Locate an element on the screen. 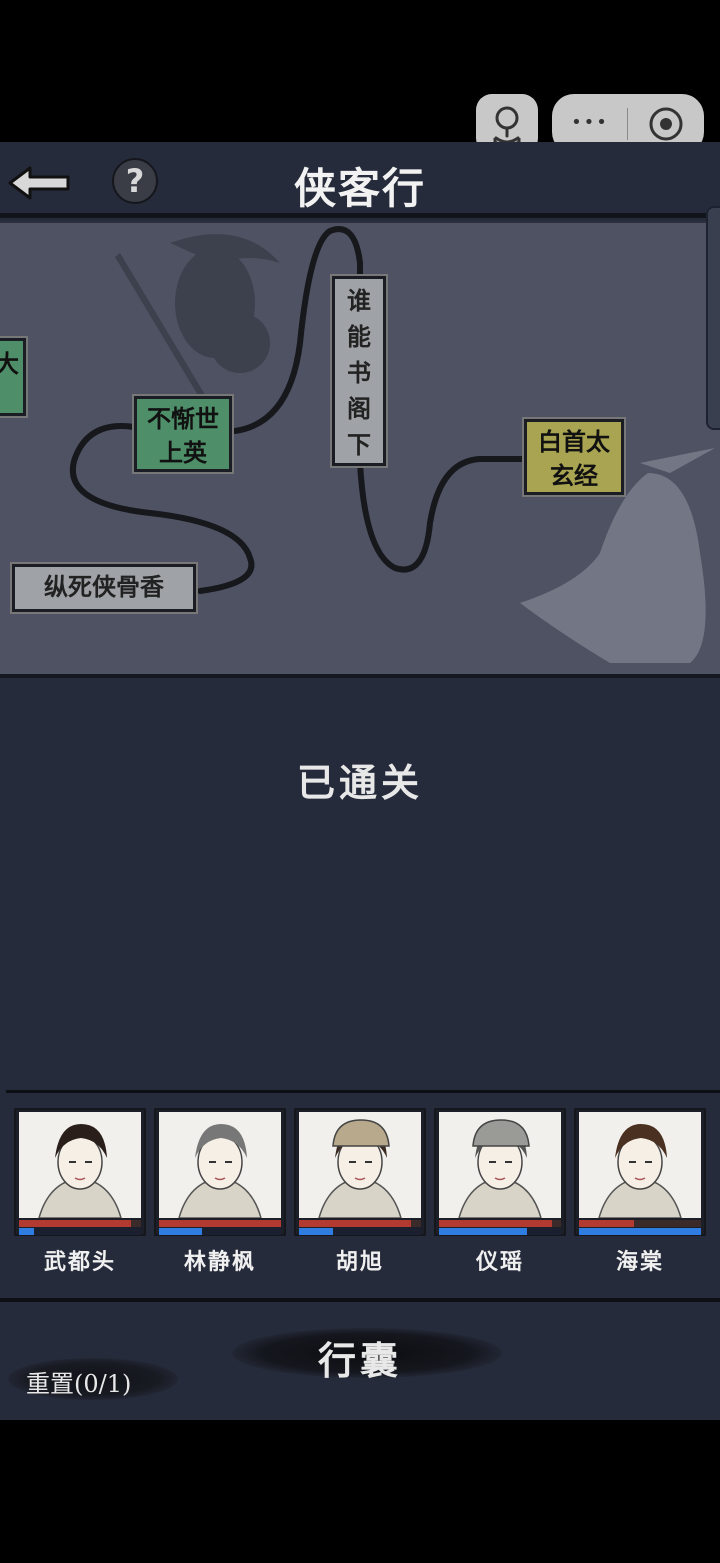 The image size is (720, 1563). stage-node-baishoutaixuanjing: 白首太玄经 is located at coordinates (574, 457).